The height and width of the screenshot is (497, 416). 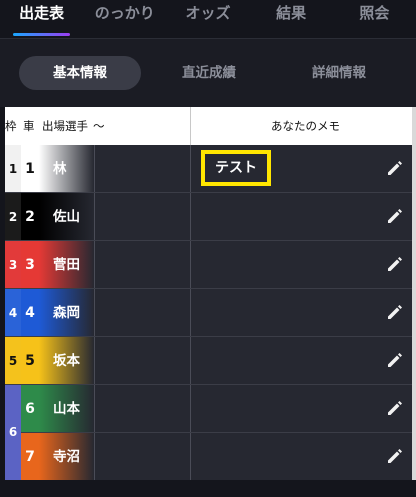 What do you see at coordinates (13, 361) in the screenshot?
I see `waku-cell: 5` at bounding box center [13, 361].